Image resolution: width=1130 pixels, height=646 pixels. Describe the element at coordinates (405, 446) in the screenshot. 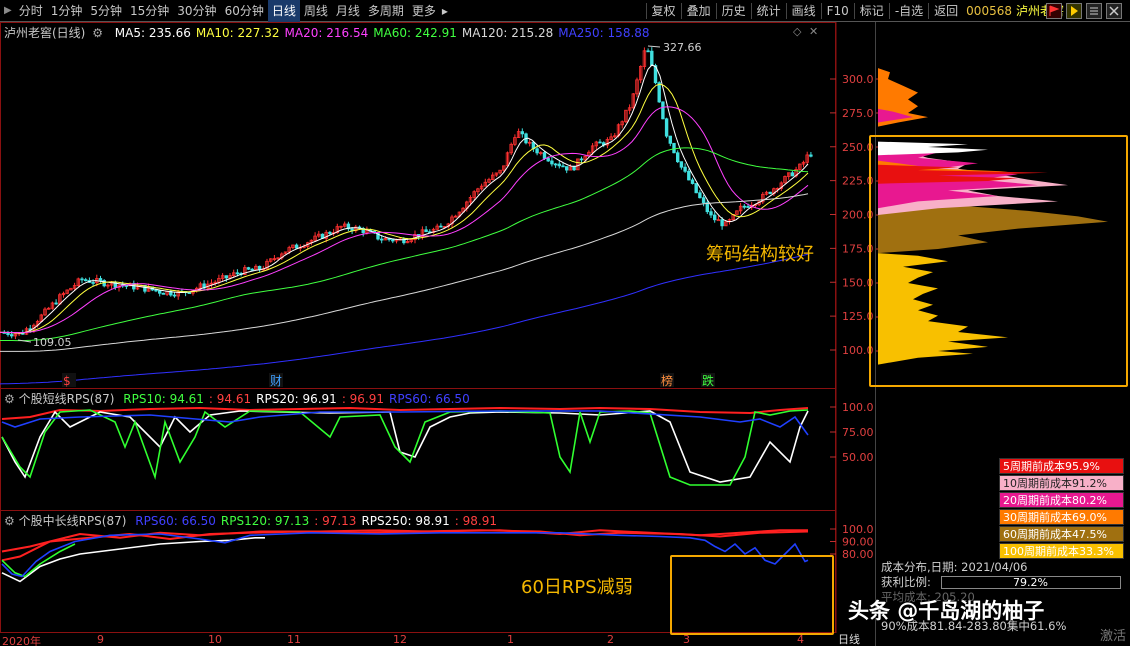

I see `rps-20-line` at that location.